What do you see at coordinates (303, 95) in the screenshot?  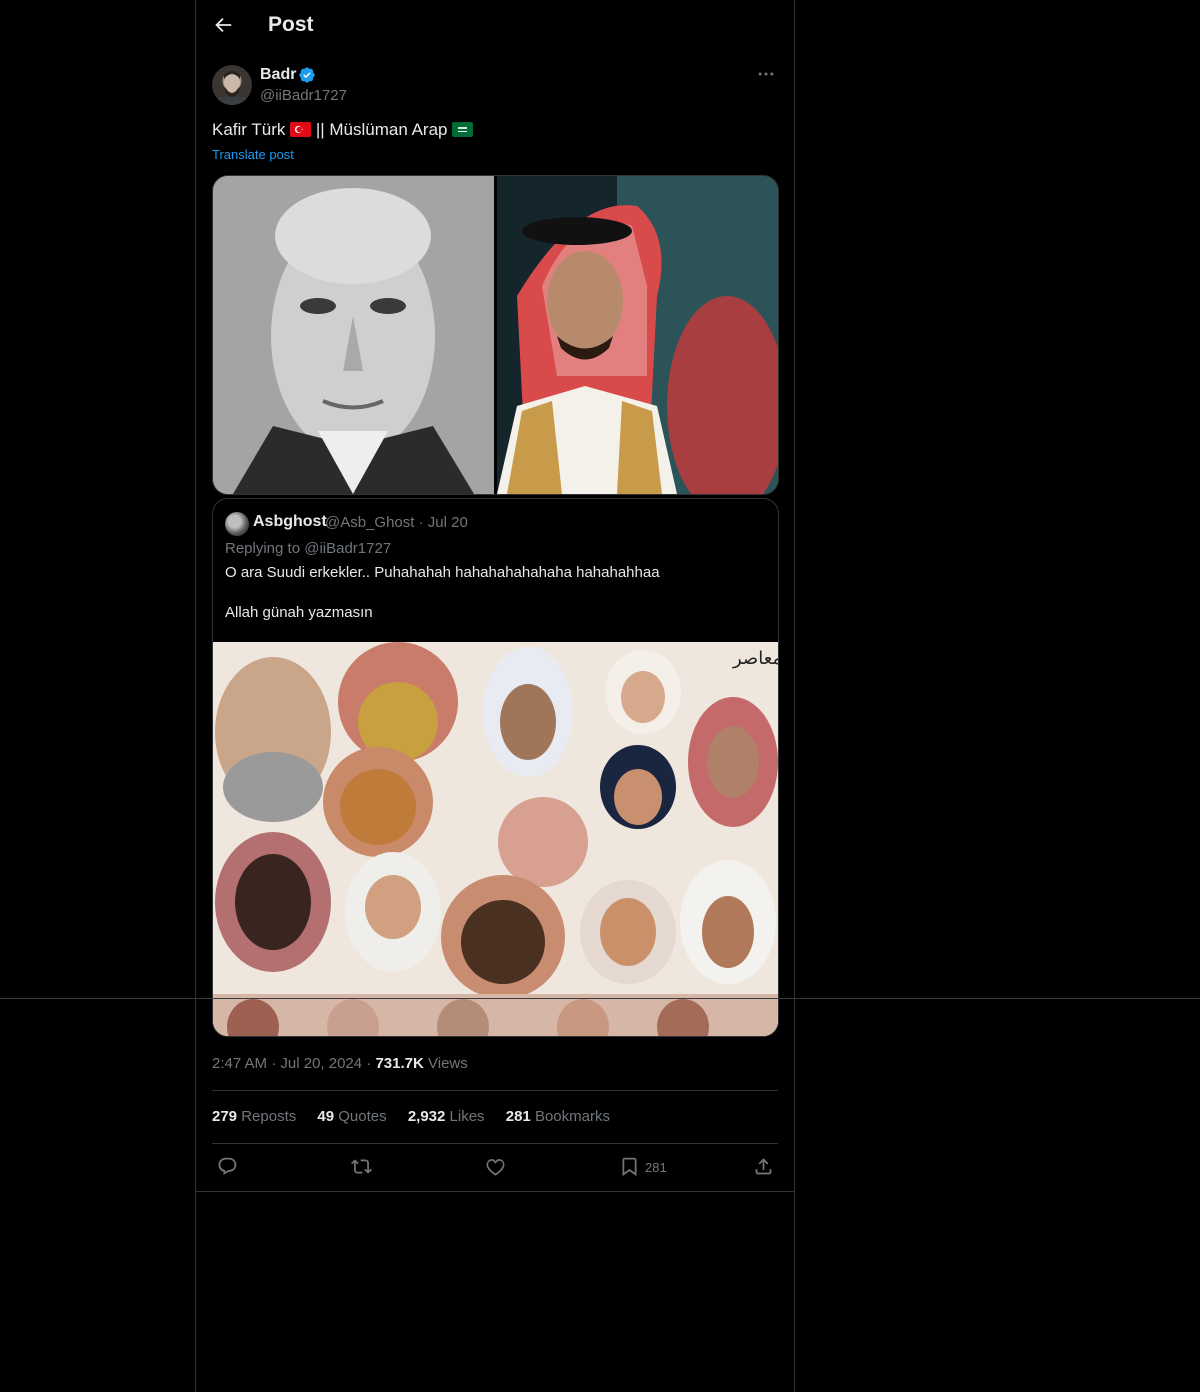 I see `author-handle: @iiBadr1727` at bounding box center [303, 95].